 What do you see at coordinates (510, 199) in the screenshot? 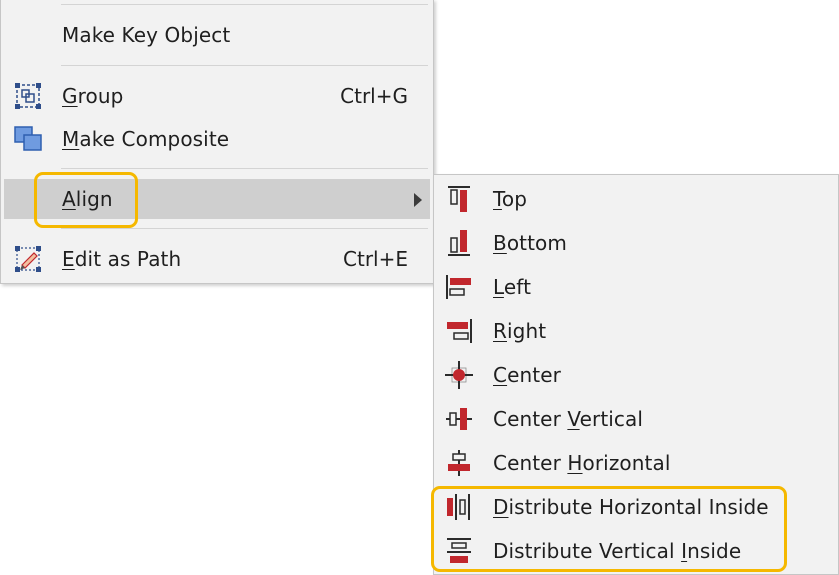
I see `submenu-item-label: Top` at bounding box center [510, 199].